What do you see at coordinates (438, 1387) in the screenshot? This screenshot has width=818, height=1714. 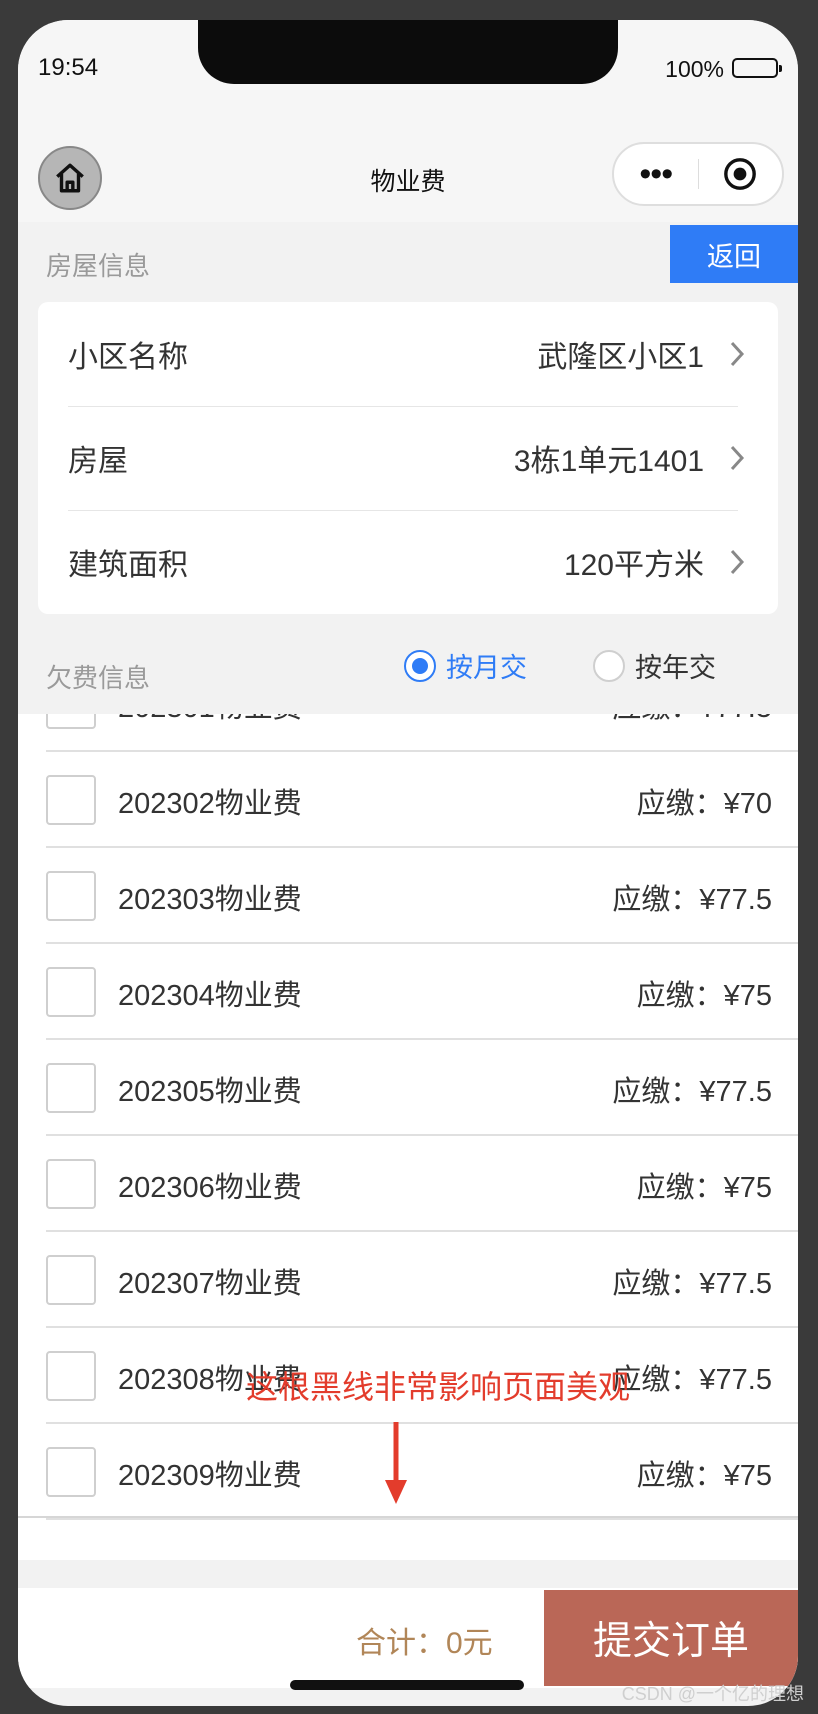 I see `annotation-text: 这根黑线非常影响页面美观` at bounding box center [438, 1387].